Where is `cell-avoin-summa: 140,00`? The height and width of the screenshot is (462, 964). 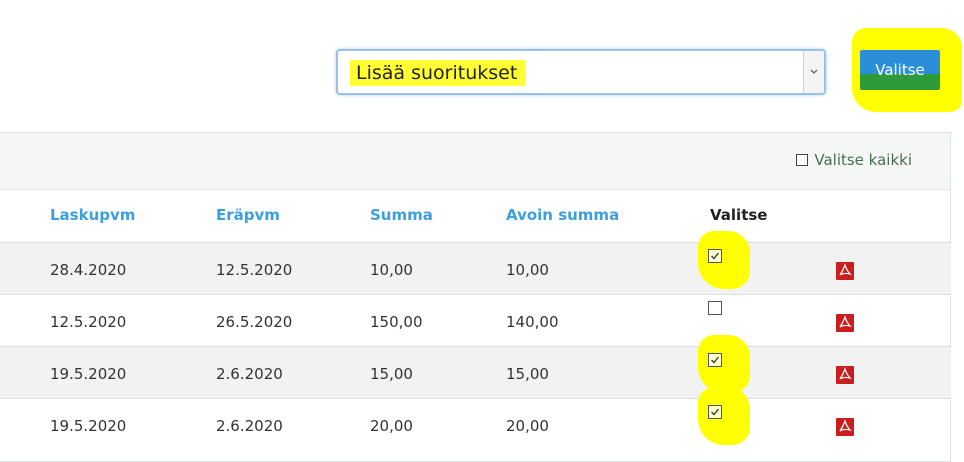
cell-avoin-summa: 140,00 is located at coordinates (532, 322).